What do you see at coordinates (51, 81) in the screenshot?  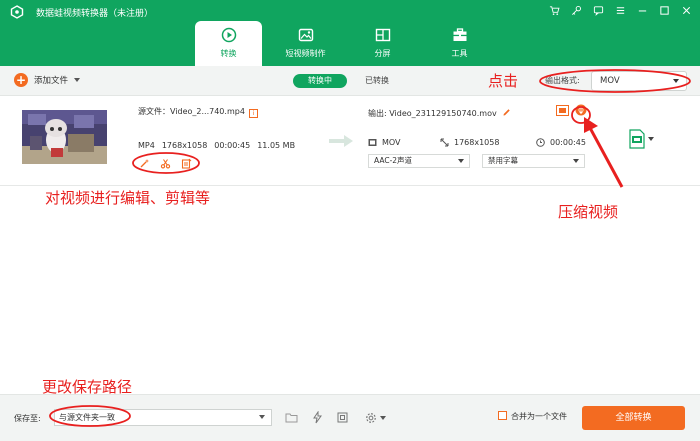 I see `add-file-label: 添加文件` at bounding box center [51, 81].